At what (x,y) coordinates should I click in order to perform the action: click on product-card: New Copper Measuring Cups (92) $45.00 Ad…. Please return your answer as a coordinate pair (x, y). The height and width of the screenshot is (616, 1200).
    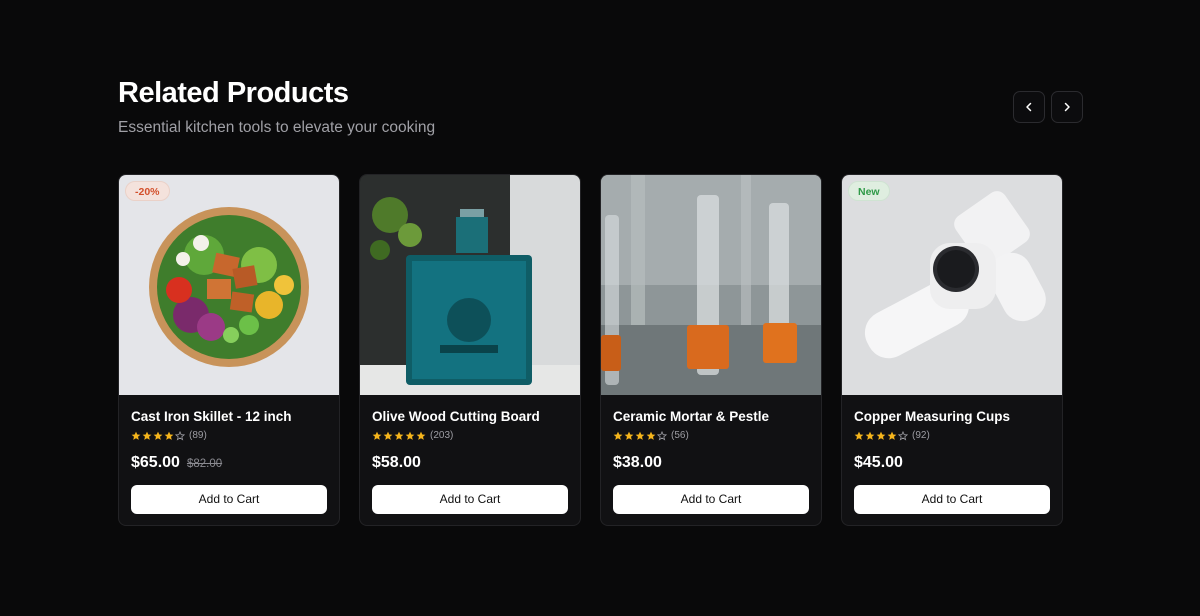
    Looking at the image, I should click on (952, 350).